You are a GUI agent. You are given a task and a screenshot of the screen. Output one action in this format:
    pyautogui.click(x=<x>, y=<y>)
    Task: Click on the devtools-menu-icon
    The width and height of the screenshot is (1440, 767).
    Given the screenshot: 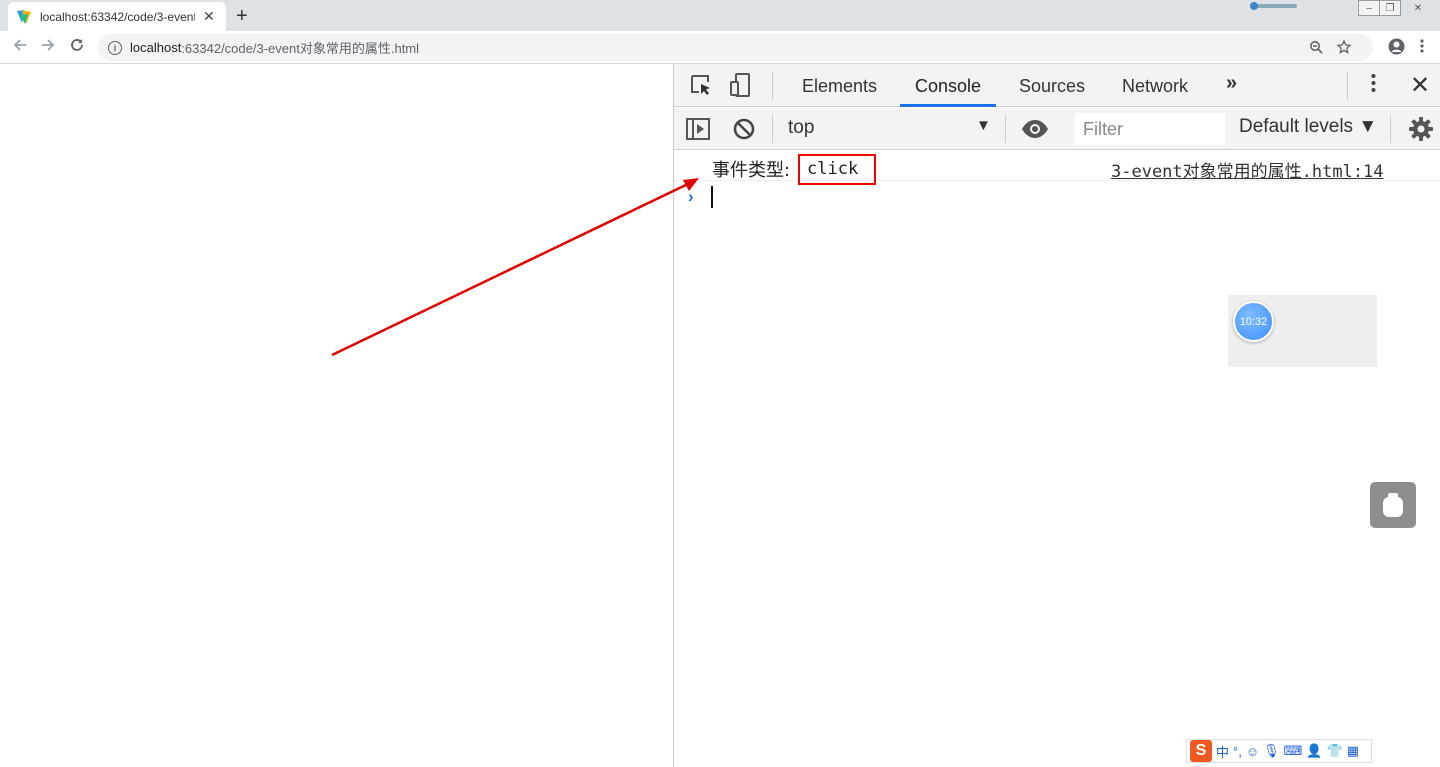 What is the action you would take?
    pyautogui.click(x=1373, y=83)
    